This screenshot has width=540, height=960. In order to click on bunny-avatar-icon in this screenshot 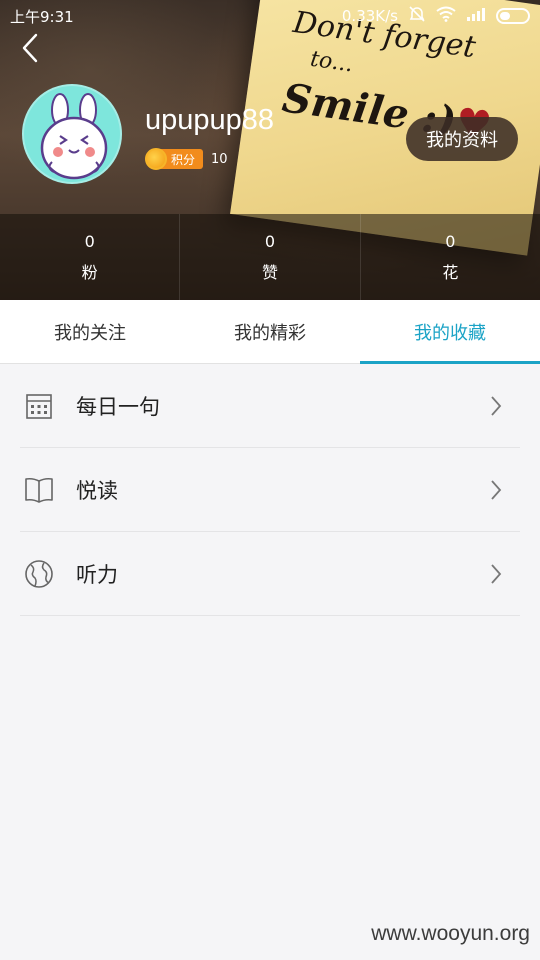, I will do `click(74, 136)`.